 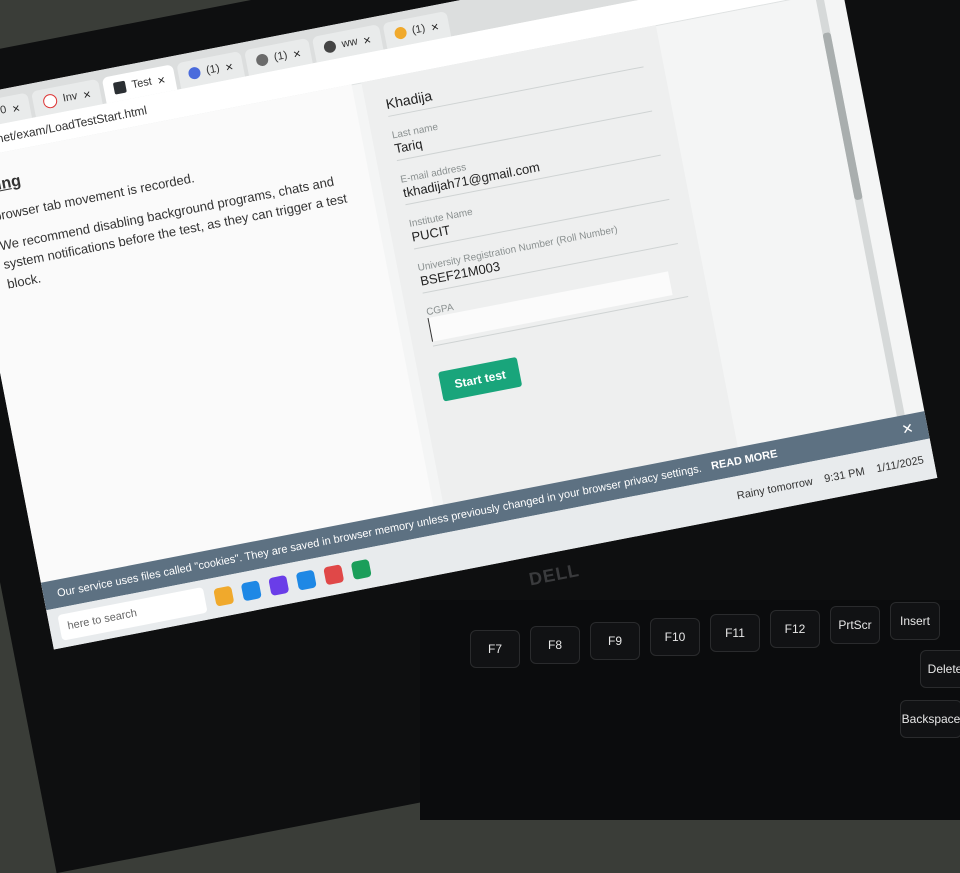 I want to click on dell-logo: DELL, so click(x=554, y=575).